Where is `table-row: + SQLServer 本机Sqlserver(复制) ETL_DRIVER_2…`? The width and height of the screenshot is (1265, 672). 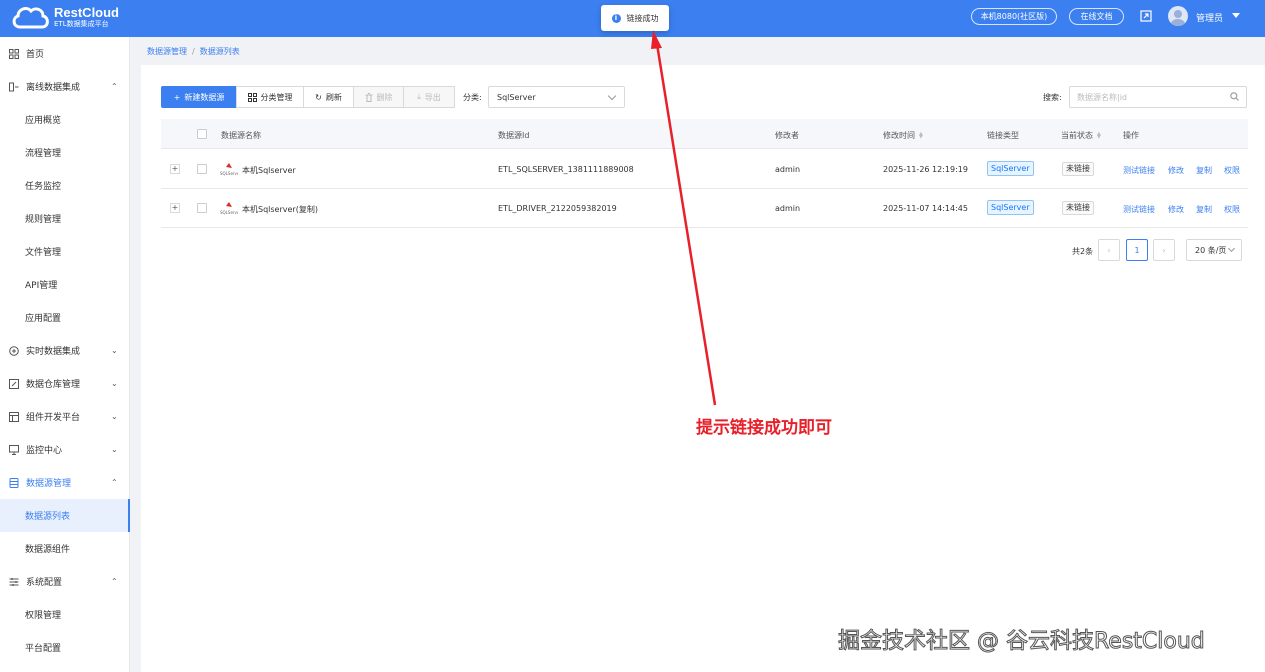 table-row: + SQLServer 本机Sqlserver(复制) ETL_DRIVER_2… is located at coordinates (704, 208).